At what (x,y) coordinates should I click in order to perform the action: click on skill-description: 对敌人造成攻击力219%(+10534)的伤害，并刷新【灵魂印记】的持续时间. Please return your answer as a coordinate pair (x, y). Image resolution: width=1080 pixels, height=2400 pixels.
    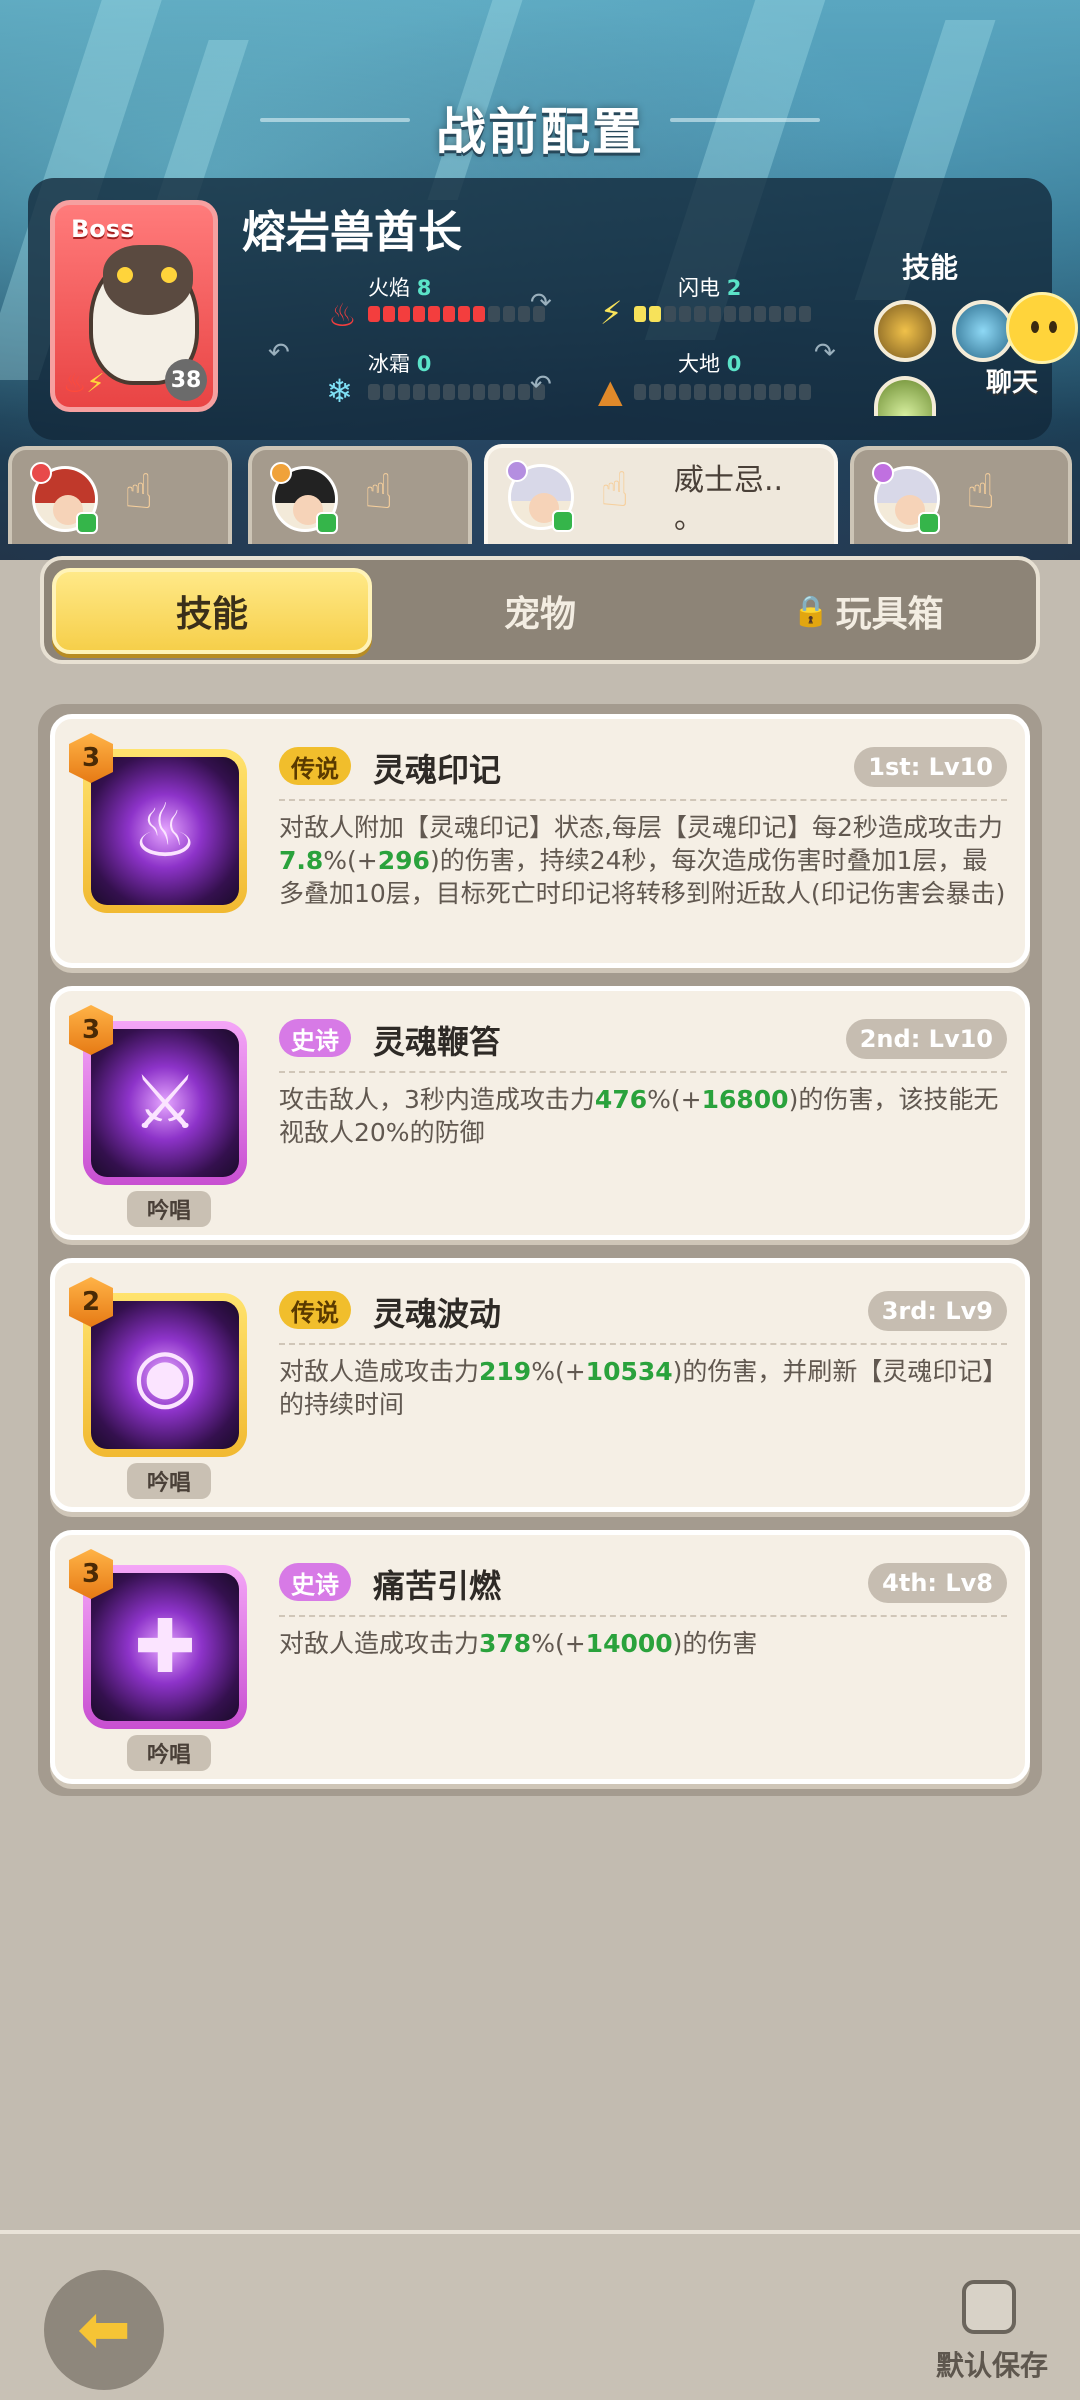
    Looking at the image, I should click on (643, 1388).